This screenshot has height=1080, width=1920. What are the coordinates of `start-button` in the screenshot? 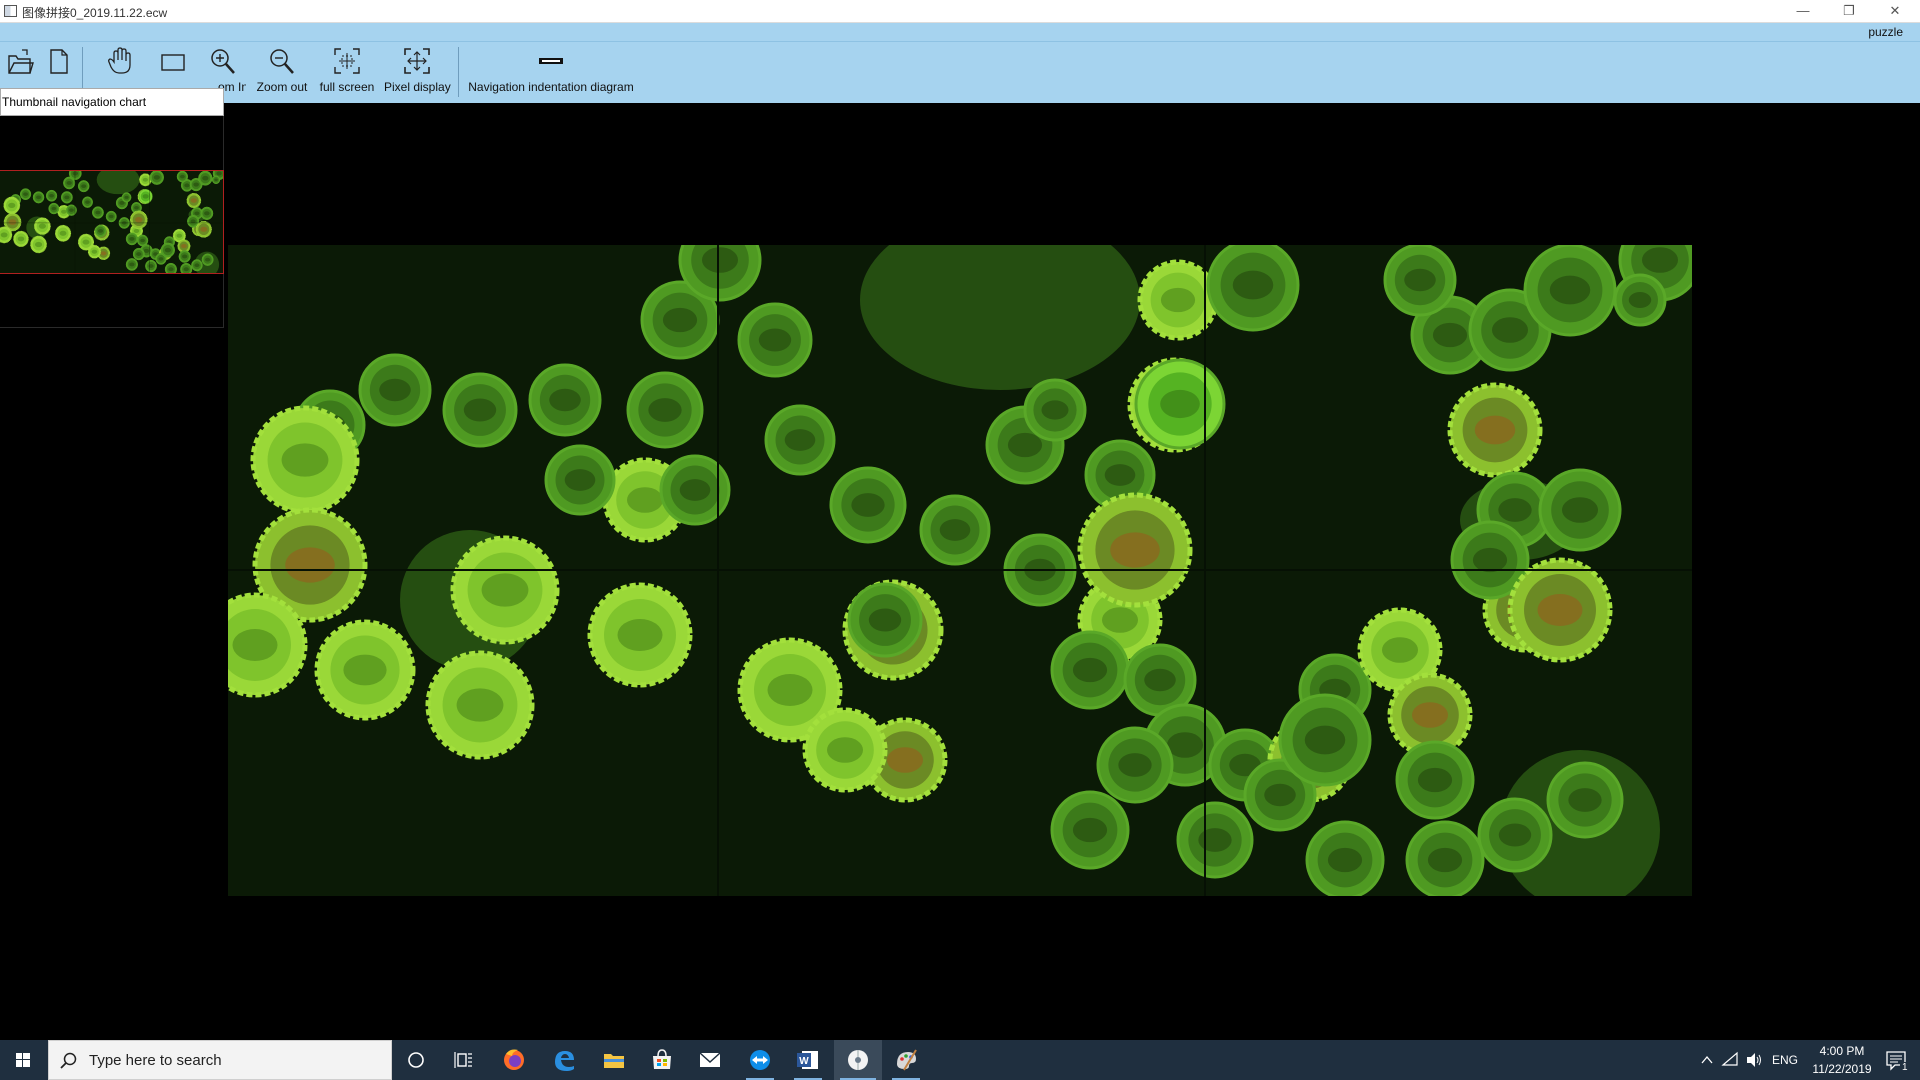 It's located at (23, 1060).